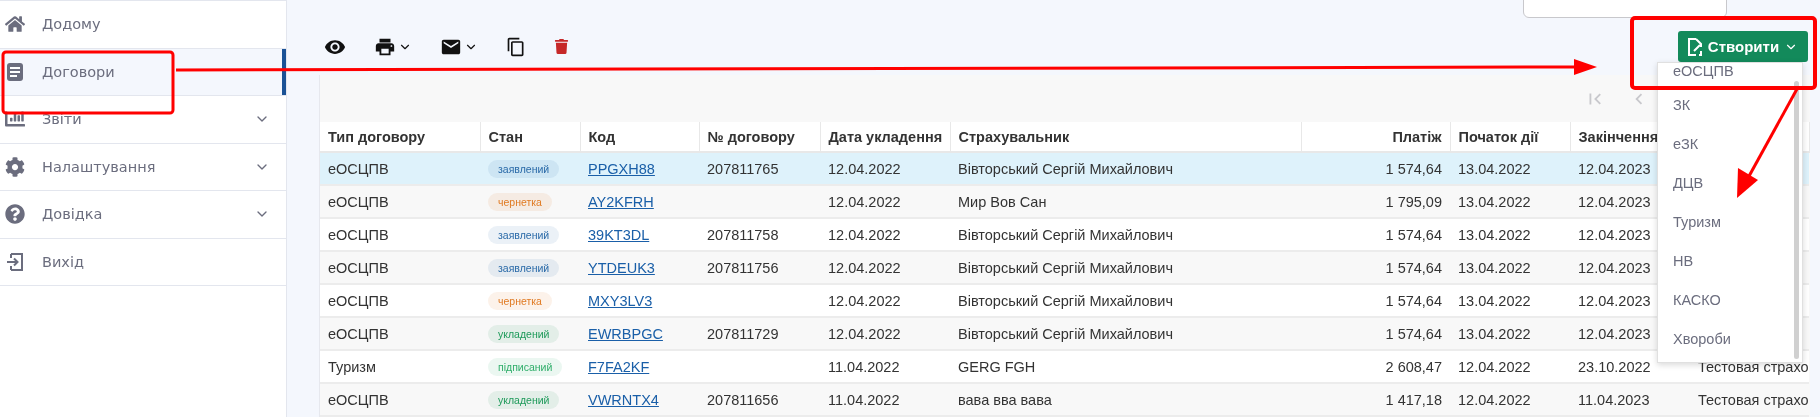 The image size is (1820, 417). I want to click on sidebar-label: Налаштування, so click(99, 166).